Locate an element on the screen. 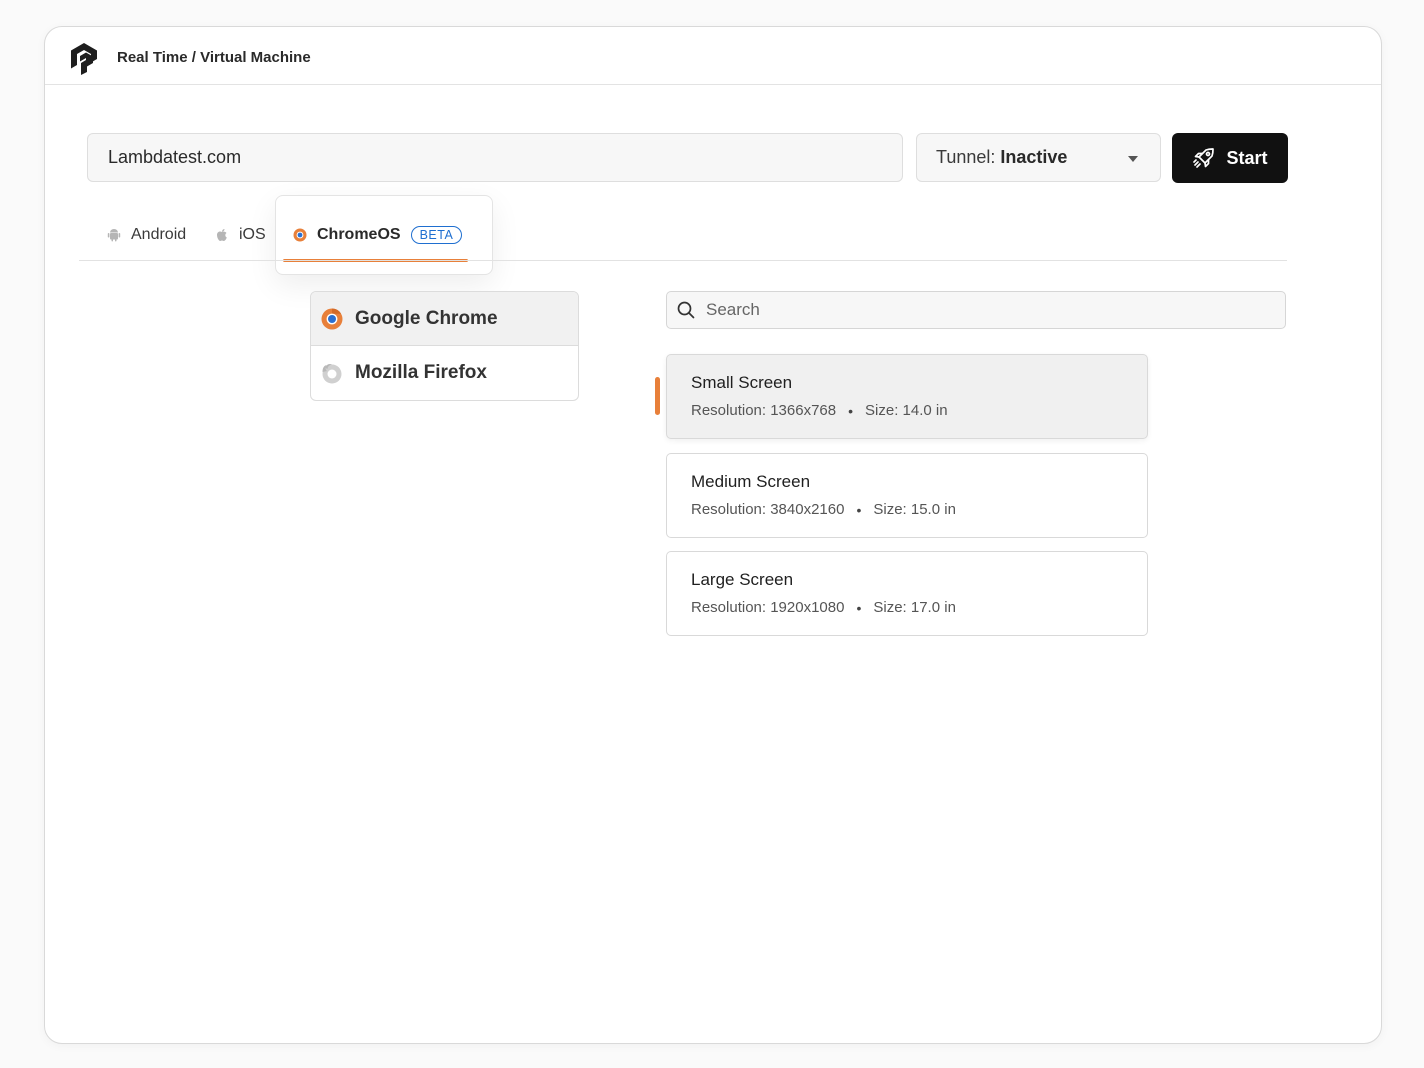  search-bar is located at coordinates (976, 310).